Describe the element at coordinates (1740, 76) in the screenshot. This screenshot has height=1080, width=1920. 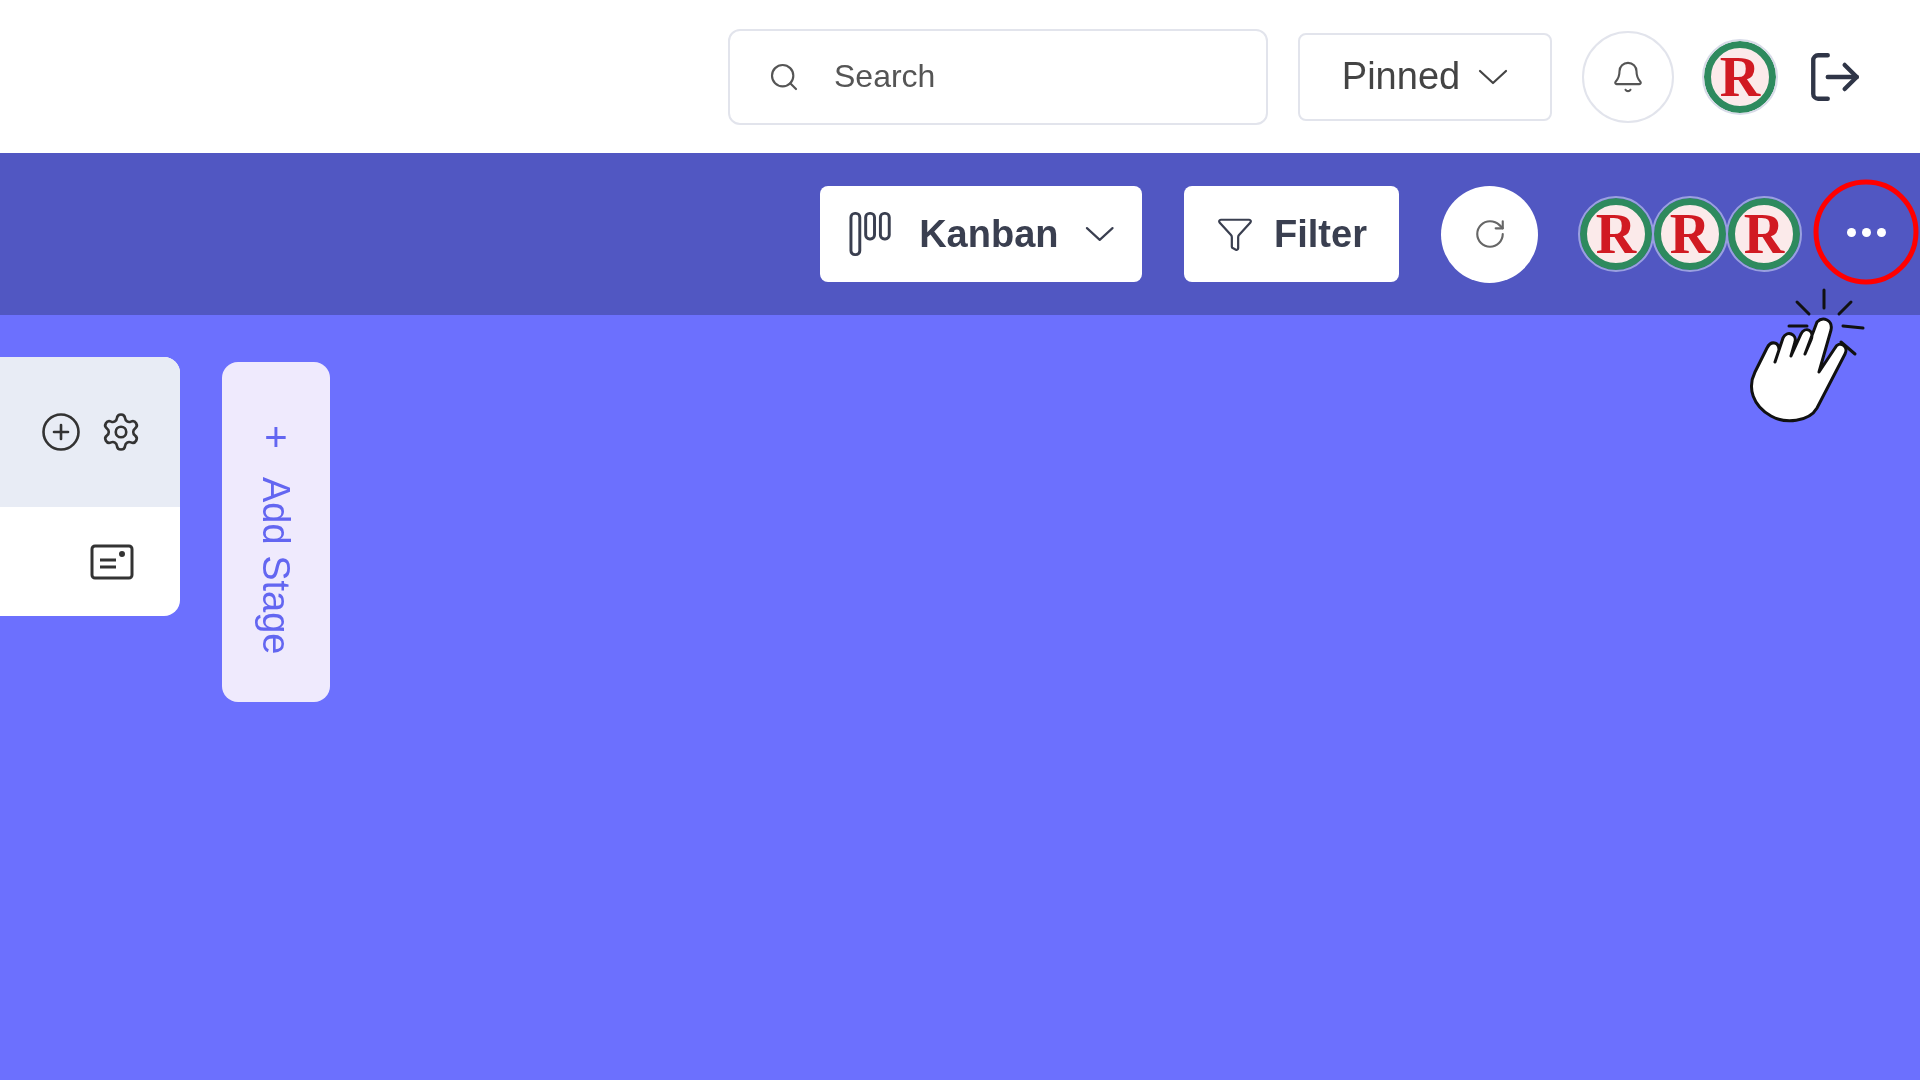
I see `user-avatar: R` at that location.